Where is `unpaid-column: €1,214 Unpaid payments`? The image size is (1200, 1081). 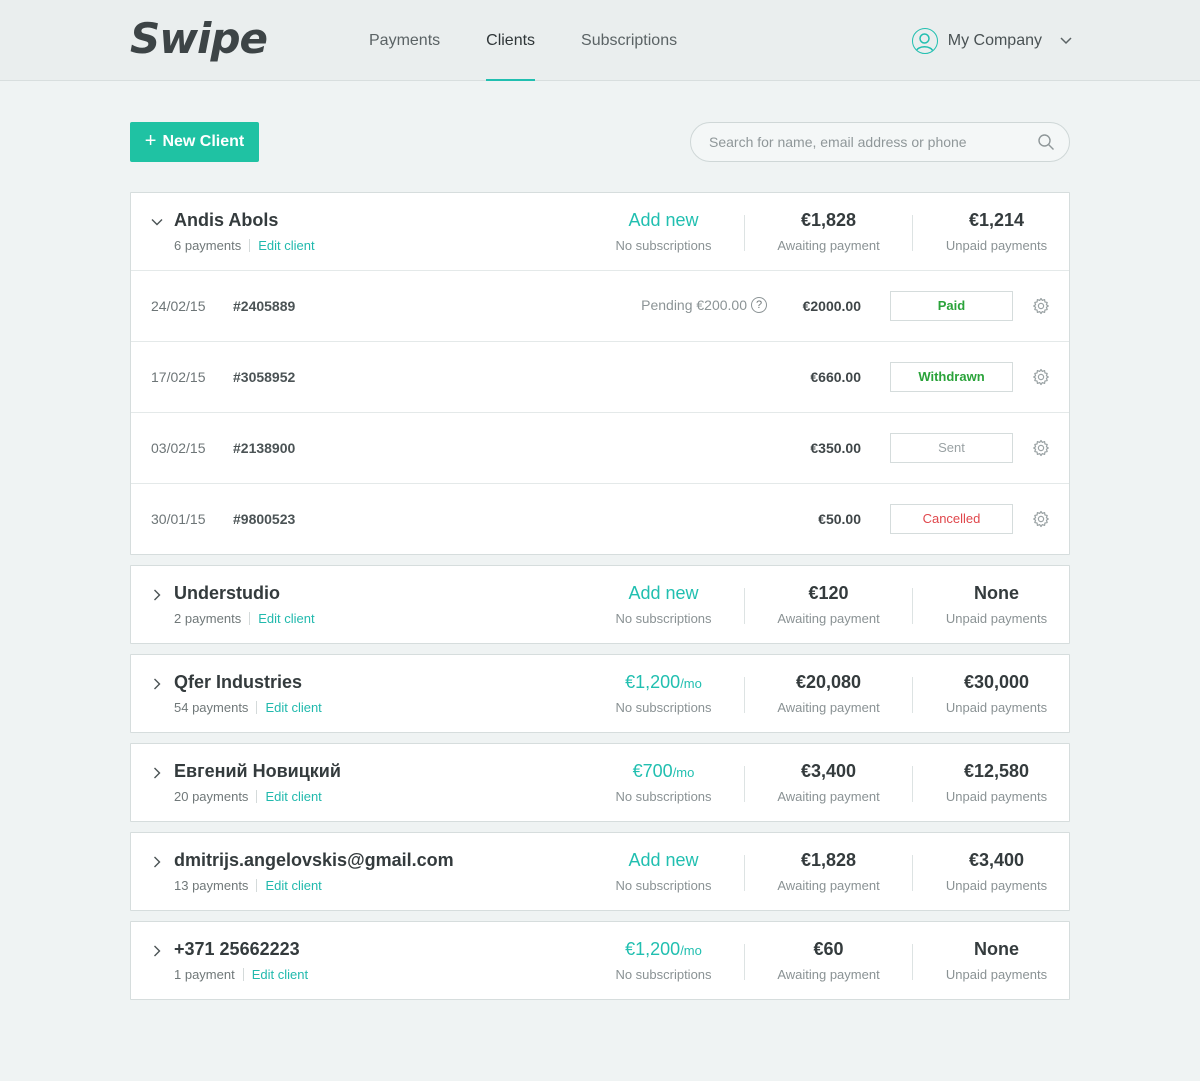 unpaid-column: €1,214 Unpaid payments is located at coordinates (996, 231).